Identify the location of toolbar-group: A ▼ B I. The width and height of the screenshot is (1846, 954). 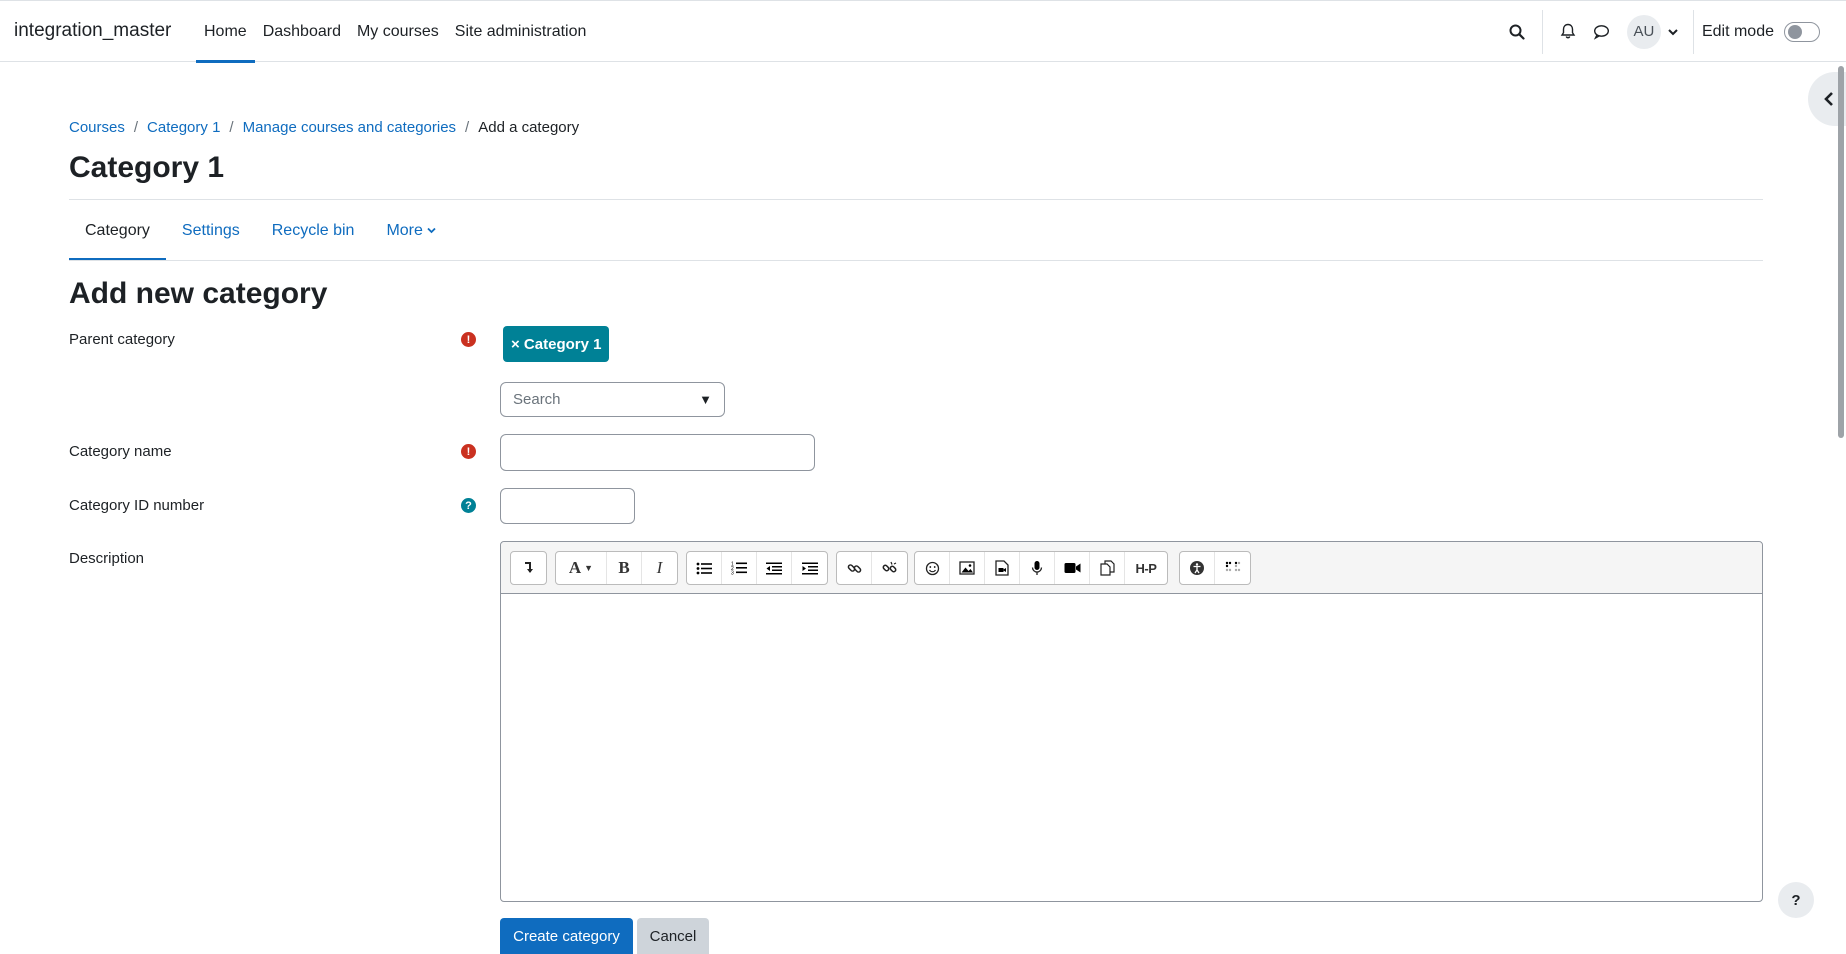
(616, 568).